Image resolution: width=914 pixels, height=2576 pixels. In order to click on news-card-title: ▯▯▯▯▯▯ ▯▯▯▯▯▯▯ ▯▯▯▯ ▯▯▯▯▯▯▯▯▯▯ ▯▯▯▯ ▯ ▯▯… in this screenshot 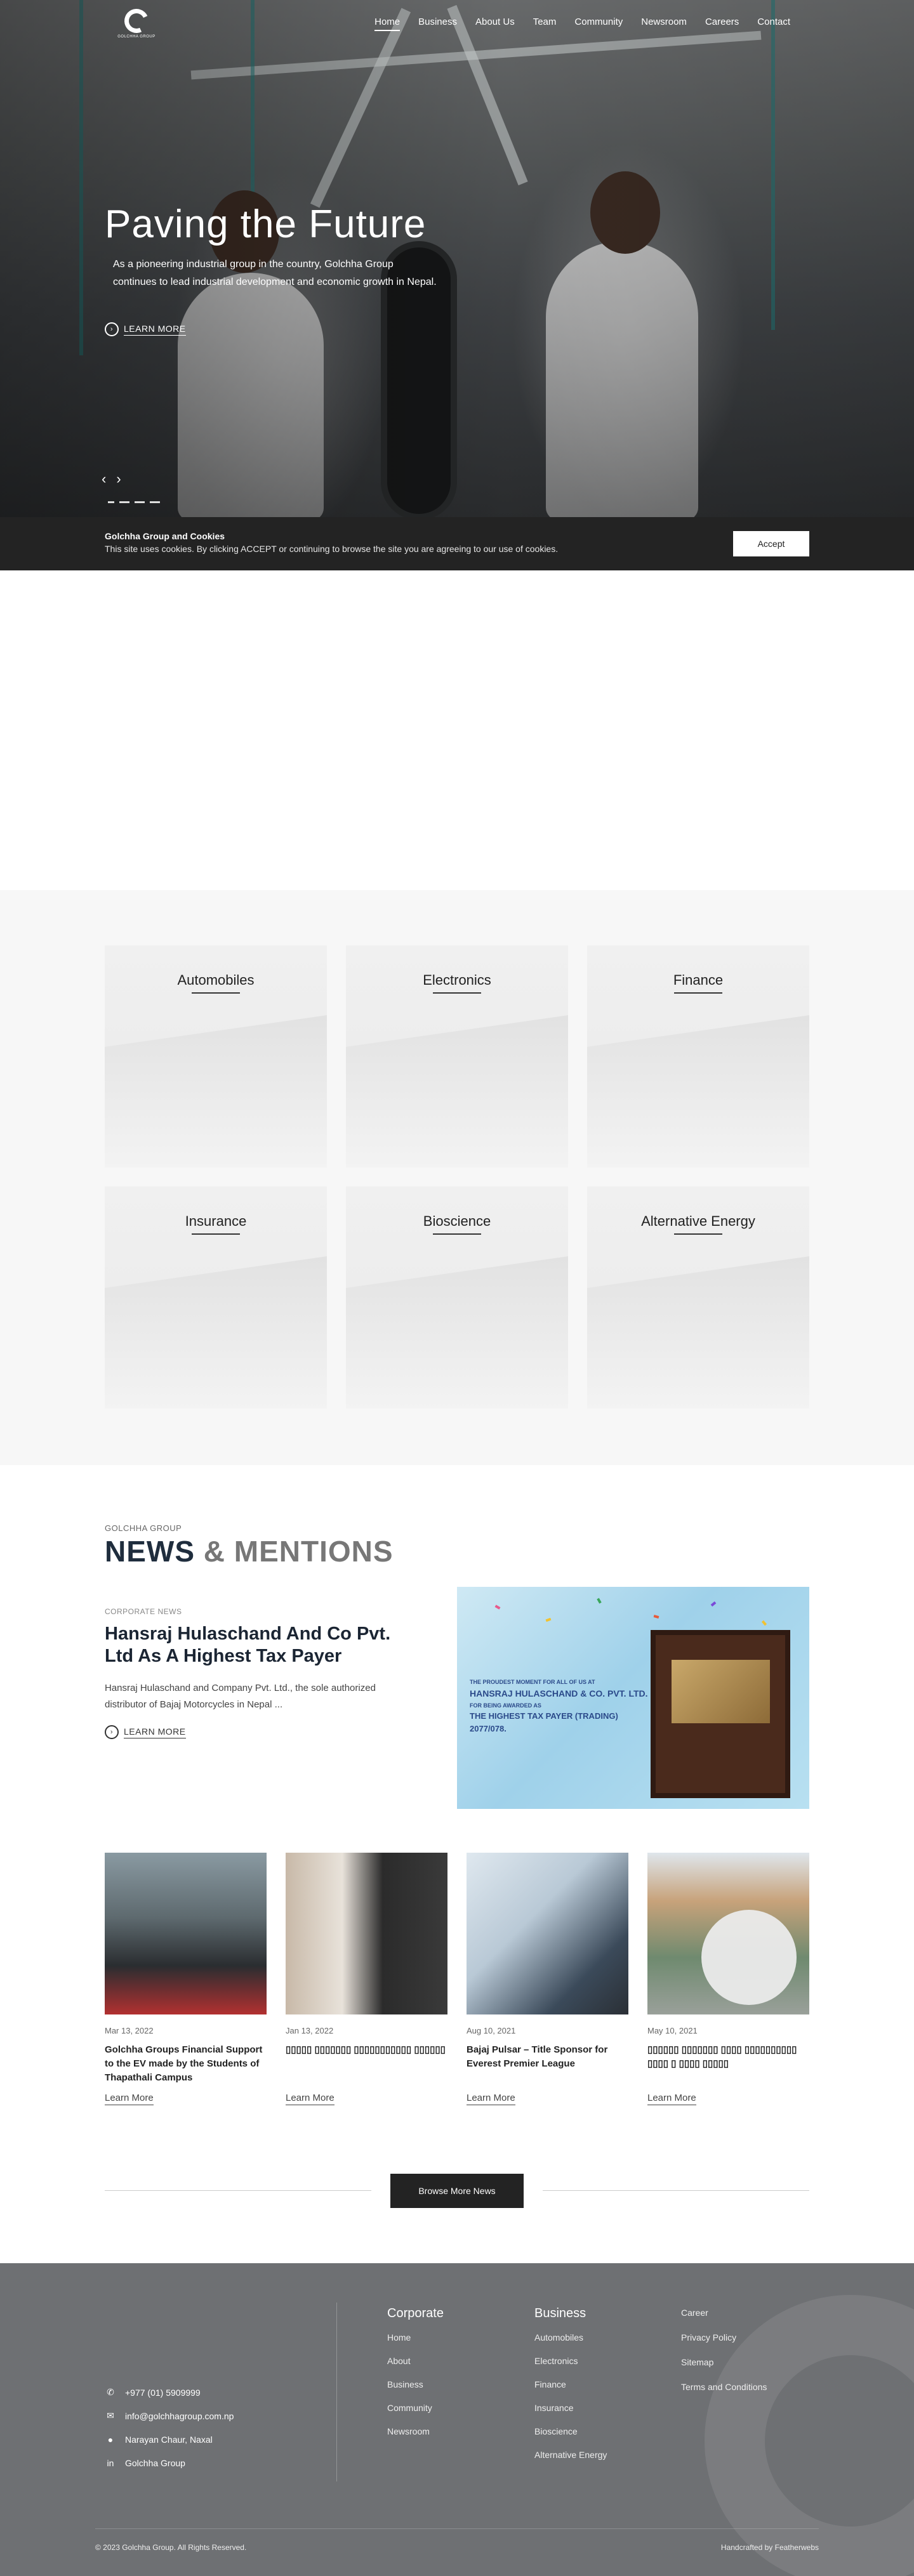, I will do `click(728, 2064)`.